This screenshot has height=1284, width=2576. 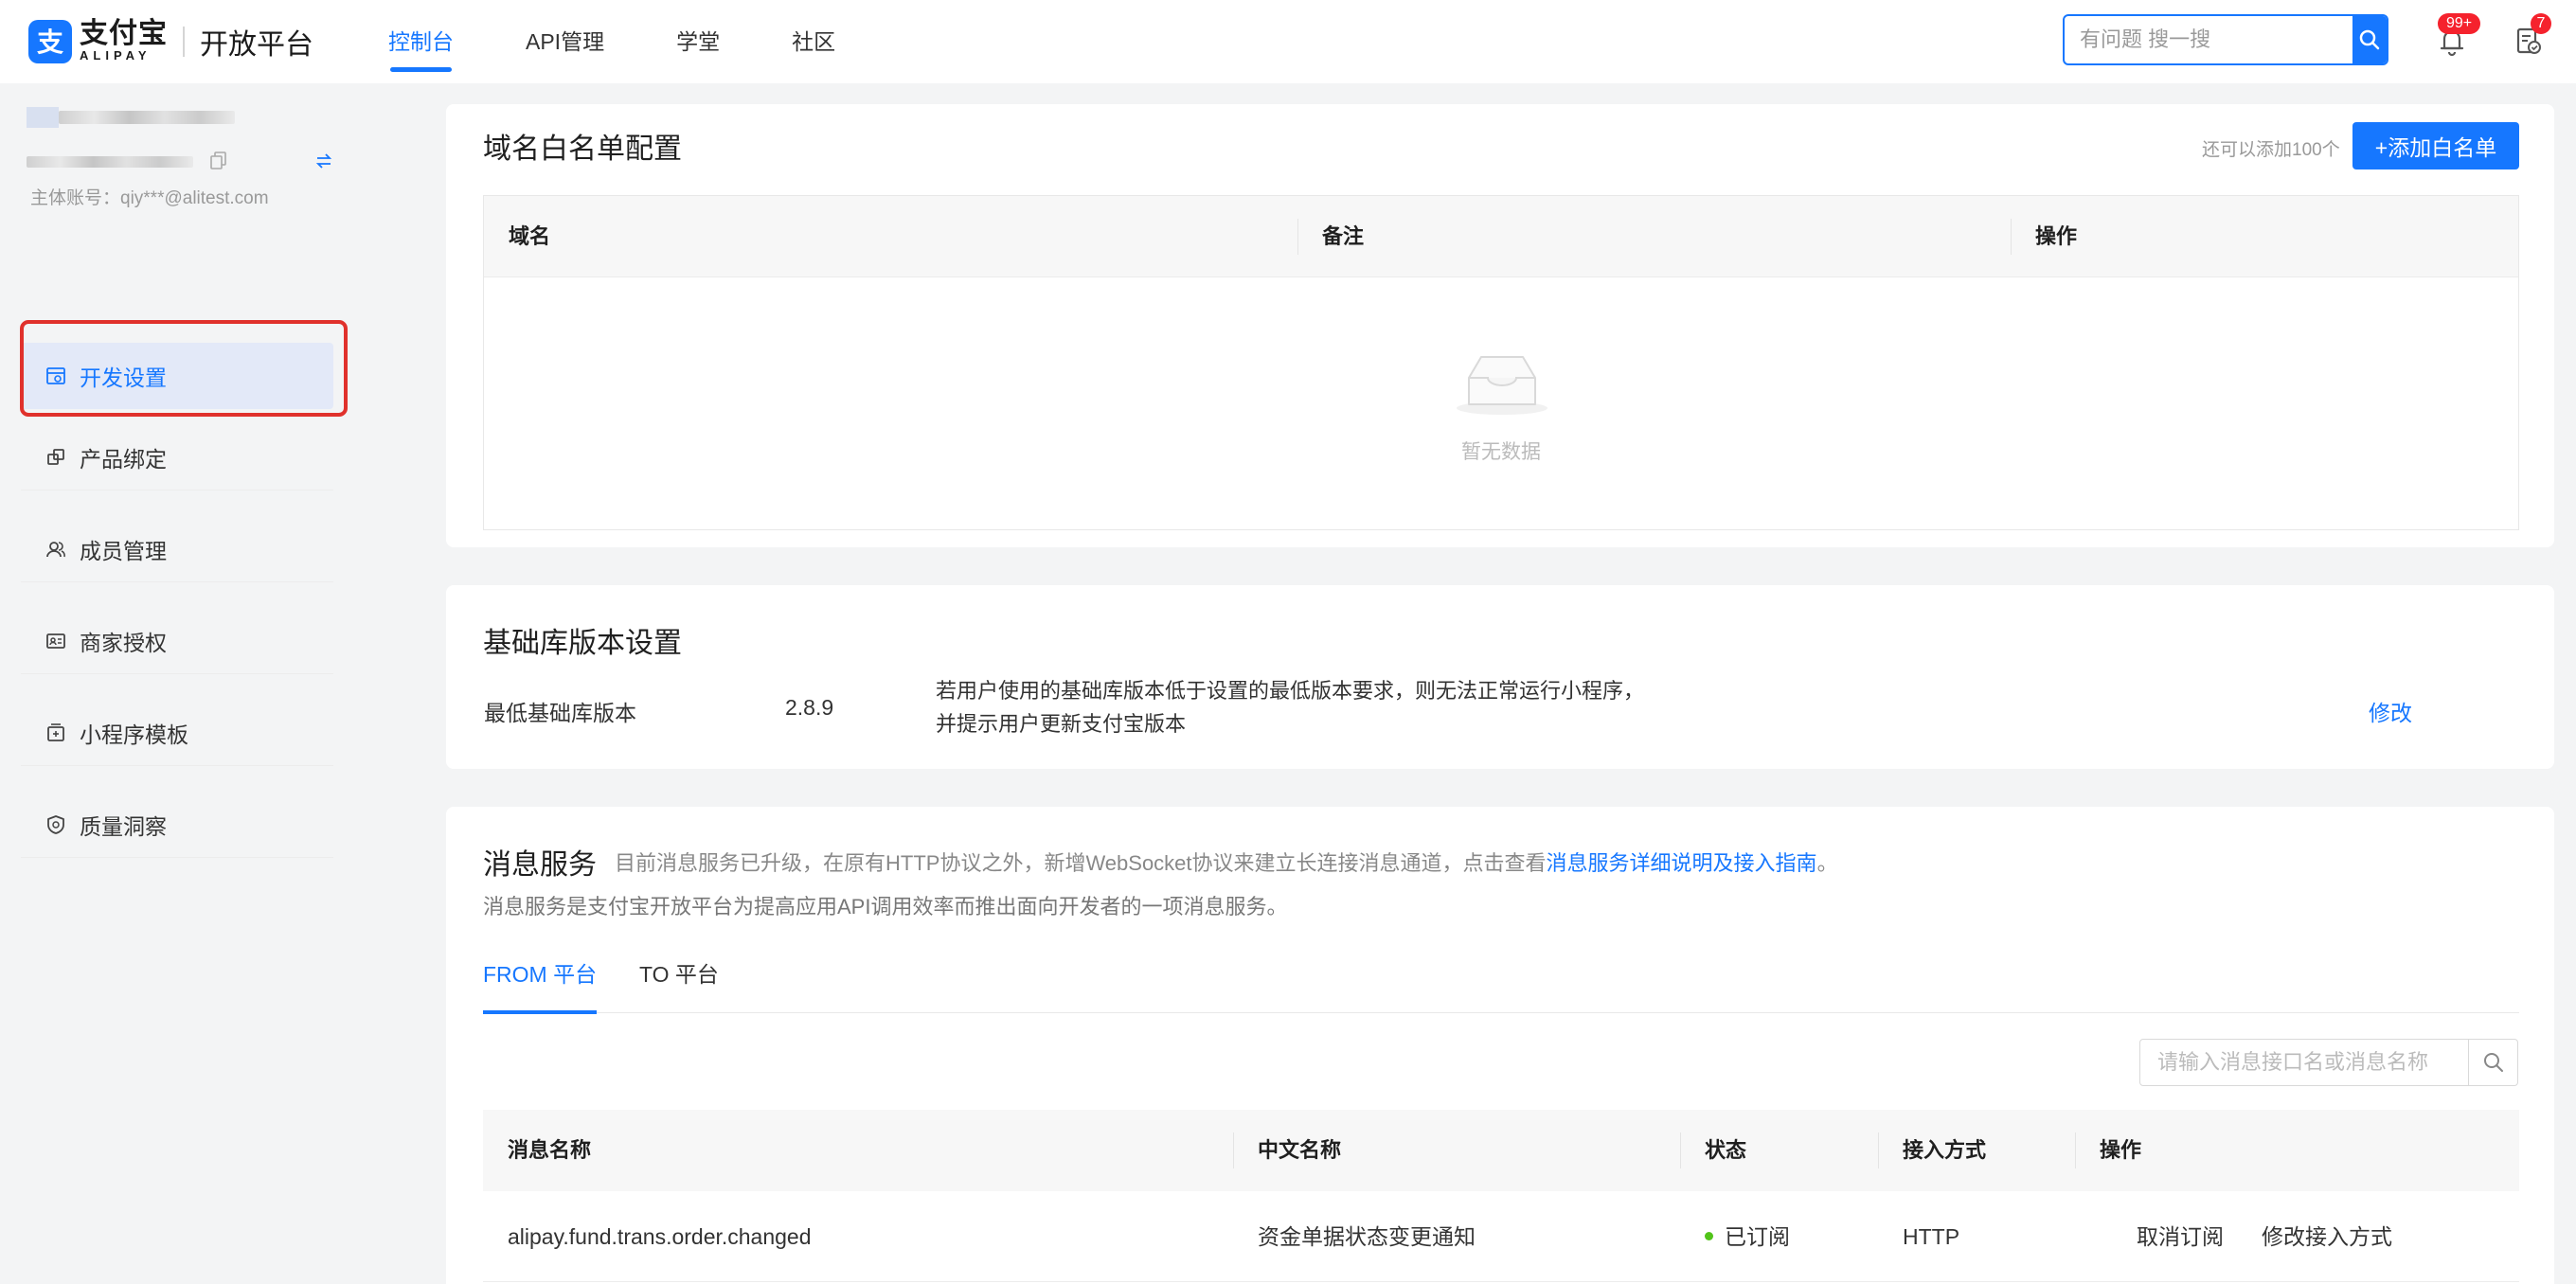 What do you see at coordinates (698, 42) in the screenshot?
I see `nav-academy: 学堂` at bounding box center [698, 42].